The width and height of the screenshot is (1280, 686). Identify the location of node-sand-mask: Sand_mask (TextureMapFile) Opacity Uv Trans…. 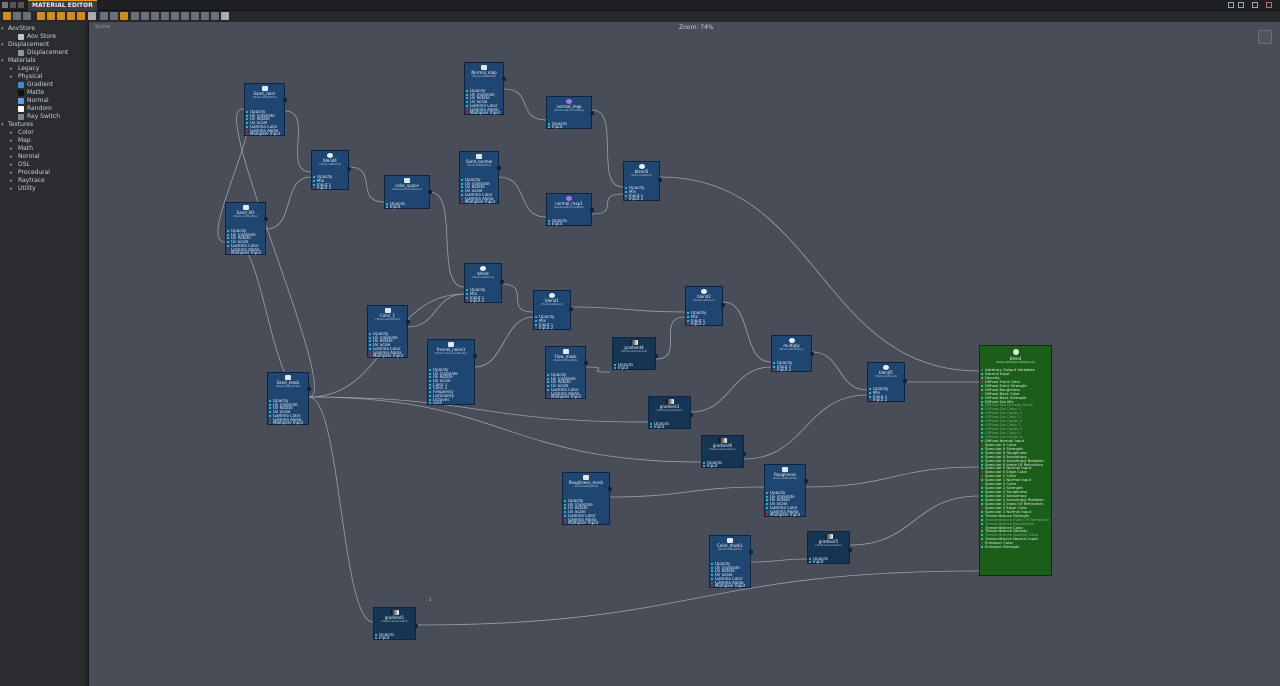
(289, 398).